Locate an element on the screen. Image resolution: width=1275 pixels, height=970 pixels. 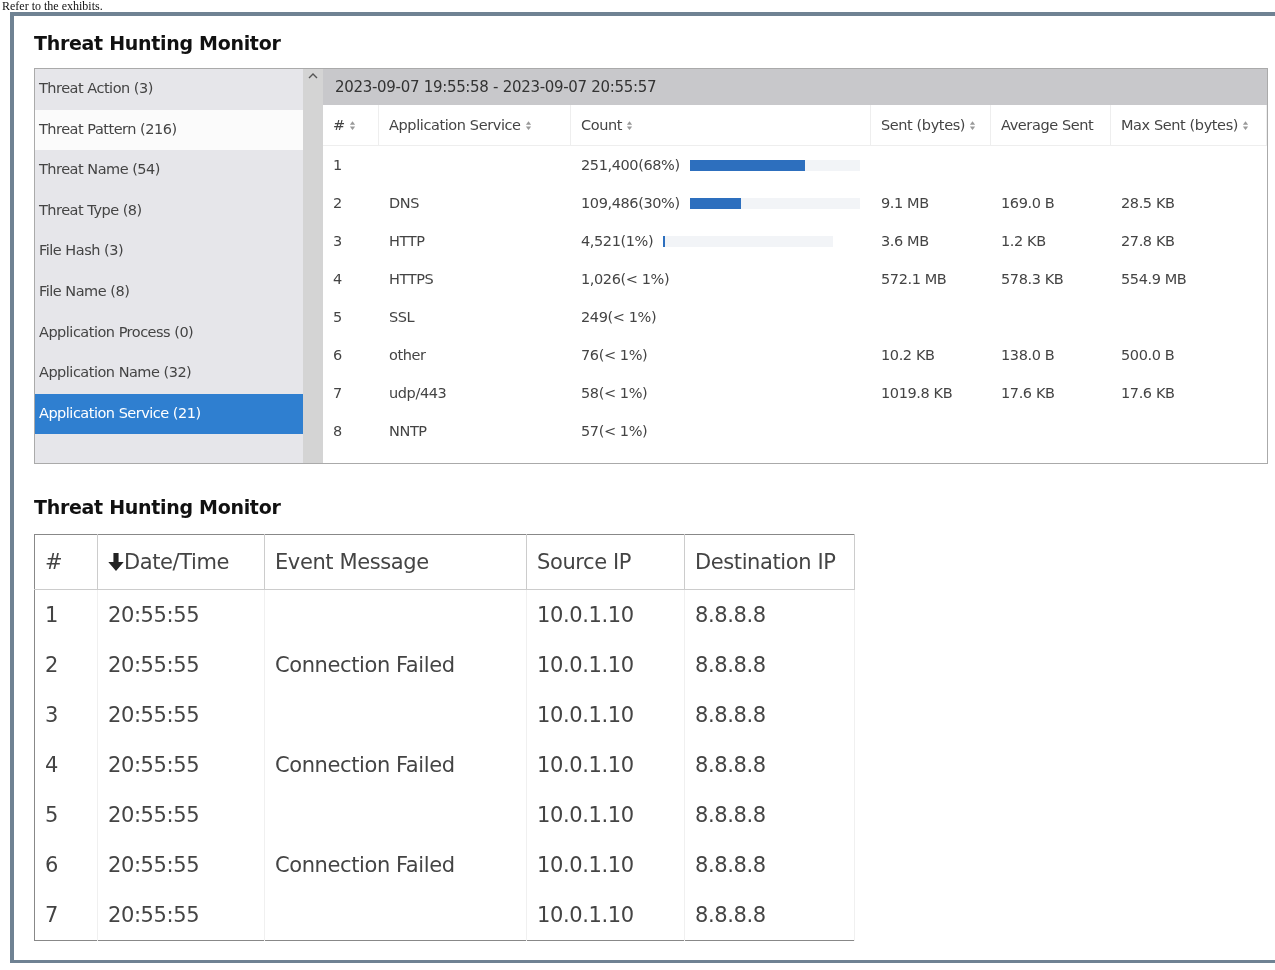
table-cell: 1,026(< 1%) is located at coordinates (625, 279).